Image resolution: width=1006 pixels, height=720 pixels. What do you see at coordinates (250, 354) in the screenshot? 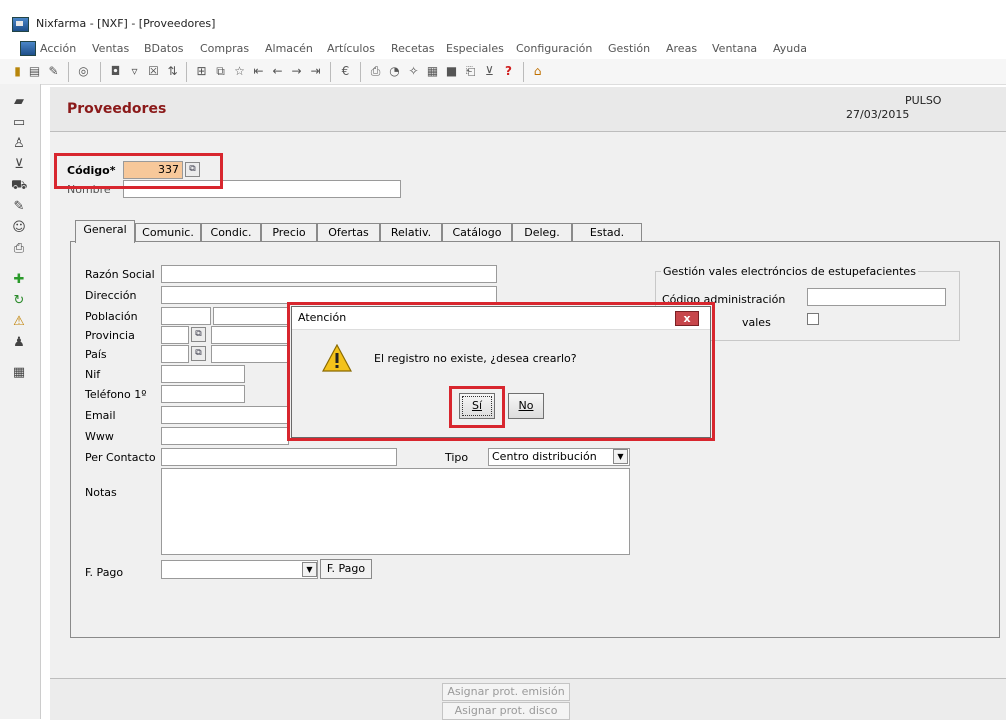
I see `pais-name-input` at bounding box center [250, 354].